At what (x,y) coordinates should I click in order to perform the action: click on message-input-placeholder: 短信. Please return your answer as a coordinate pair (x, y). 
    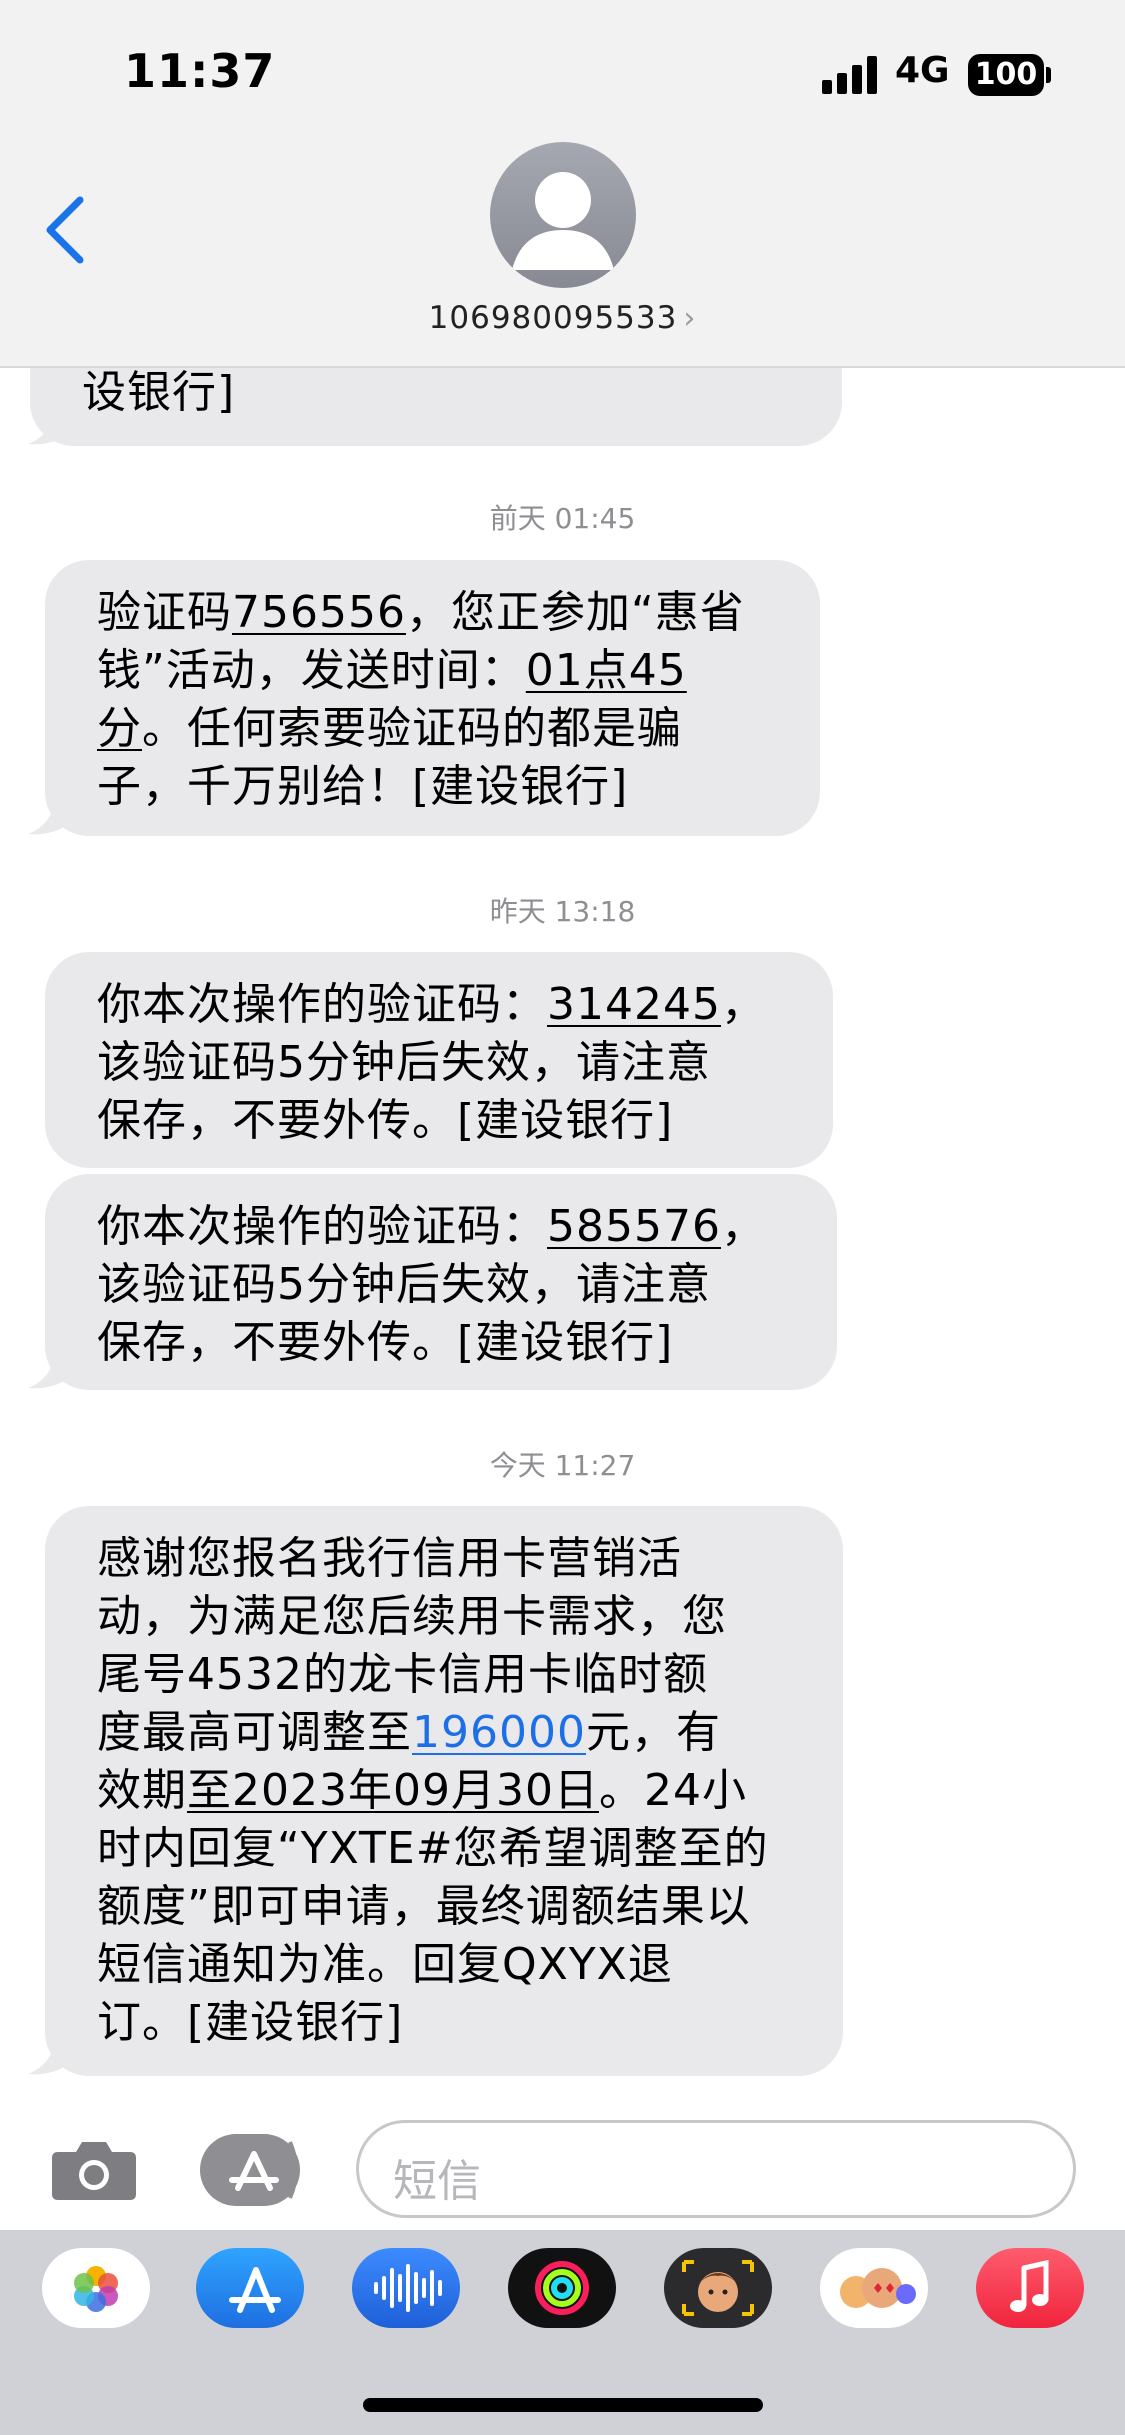
    Looking at the image, I should click on (437, 2181).